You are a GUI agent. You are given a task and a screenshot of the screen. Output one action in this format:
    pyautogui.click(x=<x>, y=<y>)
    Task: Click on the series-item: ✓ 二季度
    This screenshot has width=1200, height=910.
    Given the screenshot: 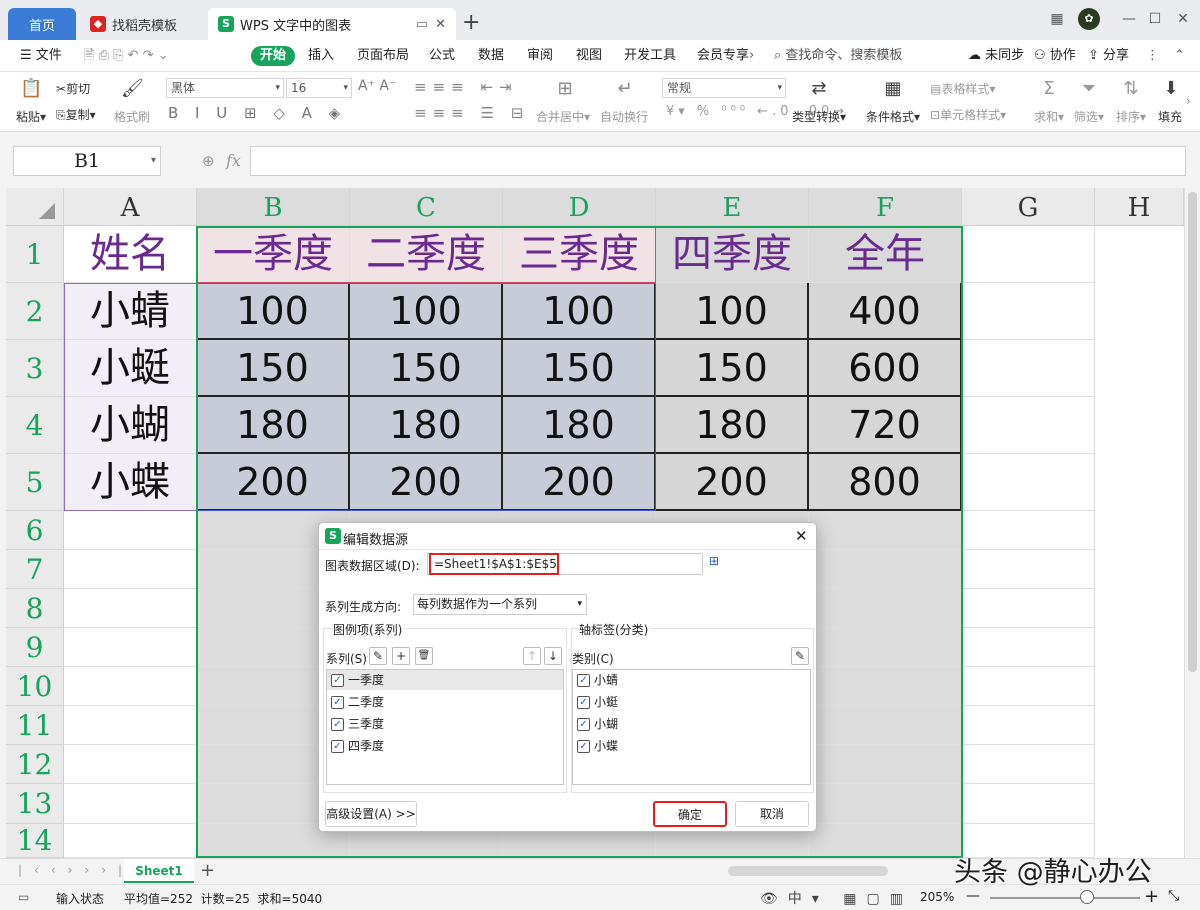 What is the action you would take?
    pyautogui.click(x=357, y=702)
    